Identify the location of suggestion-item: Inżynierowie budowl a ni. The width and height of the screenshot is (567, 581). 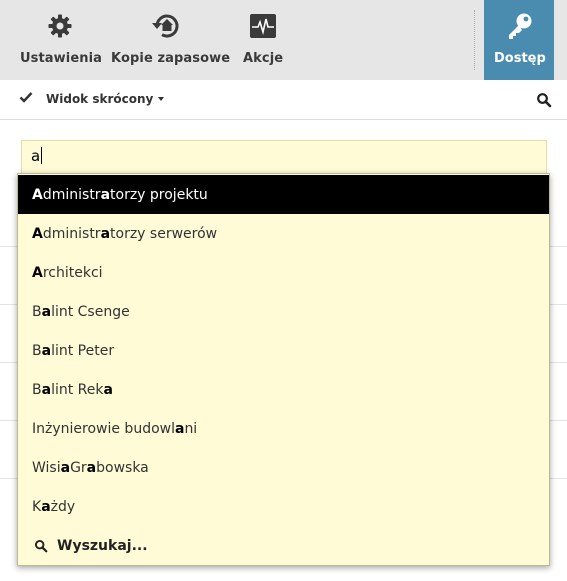
(283, 428).